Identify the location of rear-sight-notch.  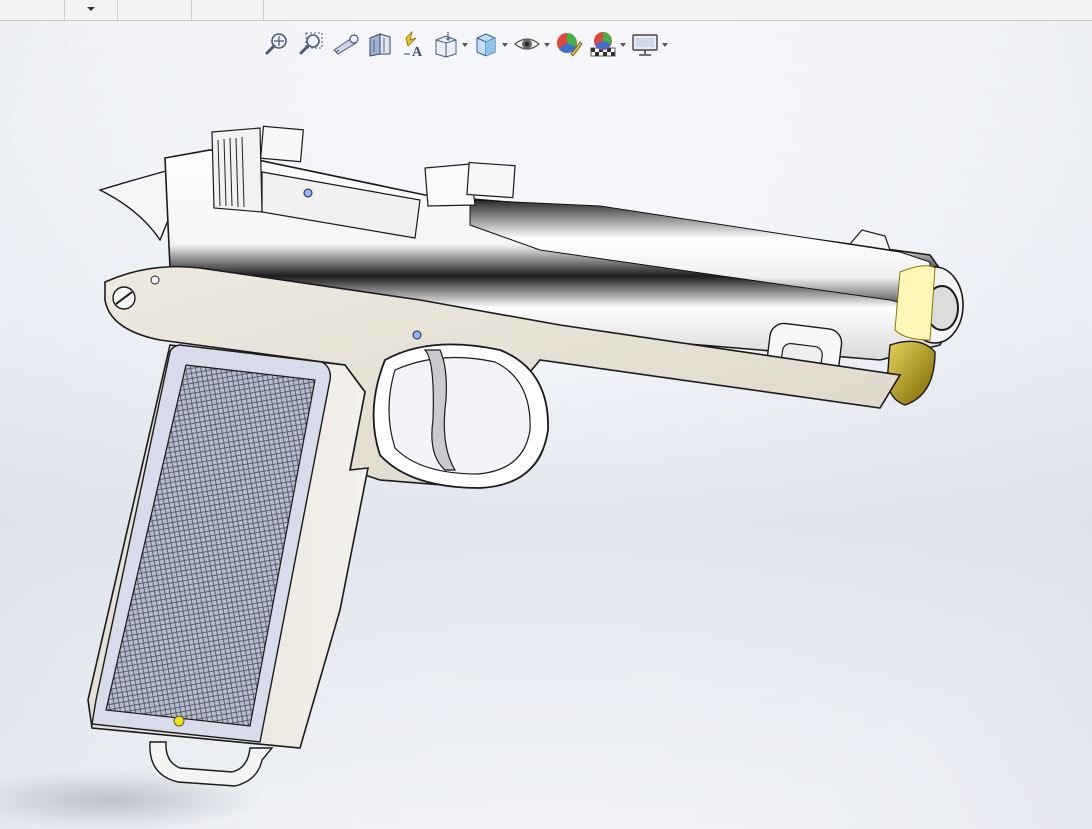
(282, 144).